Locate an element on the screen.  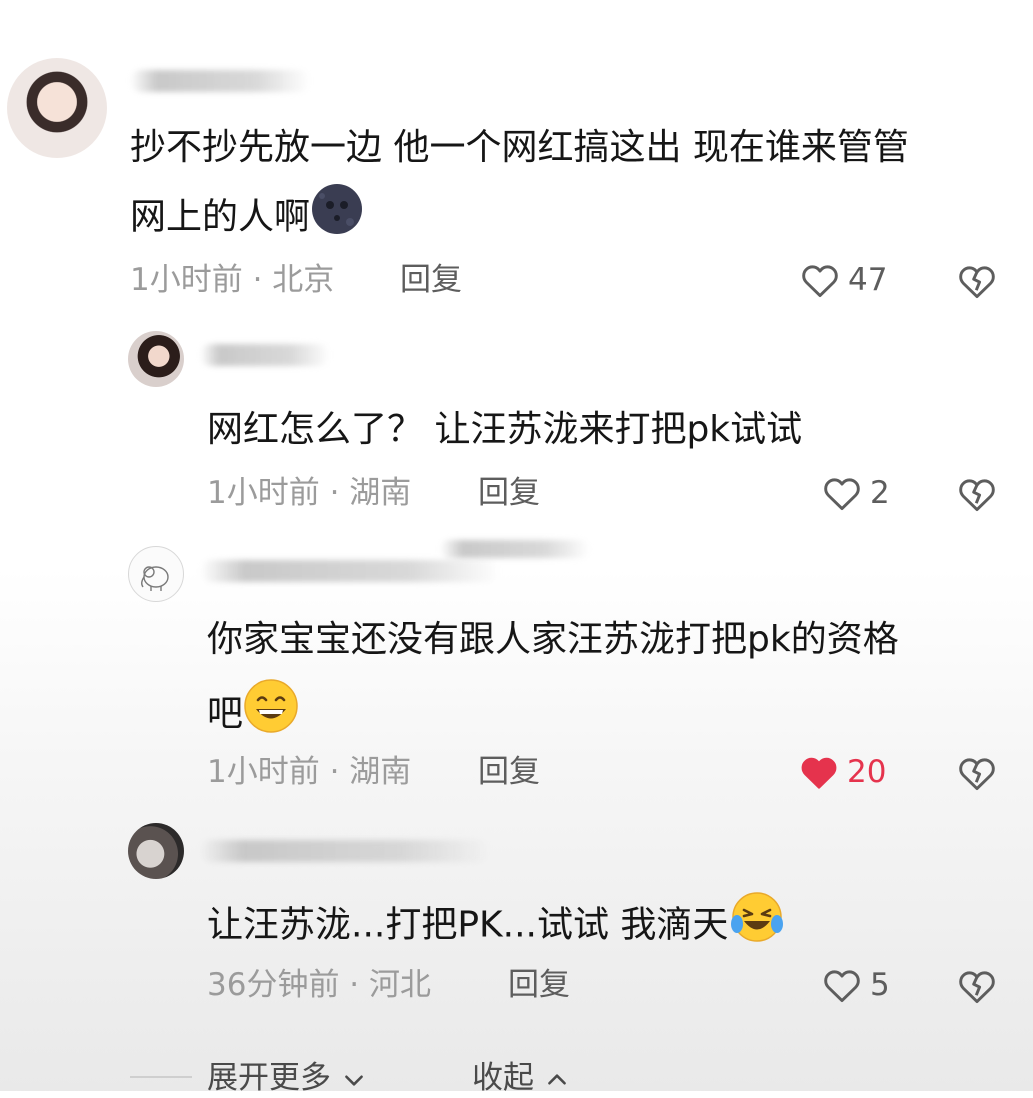
comment-text-line: 抄不抄先放一边 他一个网红搞这出 现在谁来管管 is located at coordinates (519, 147).